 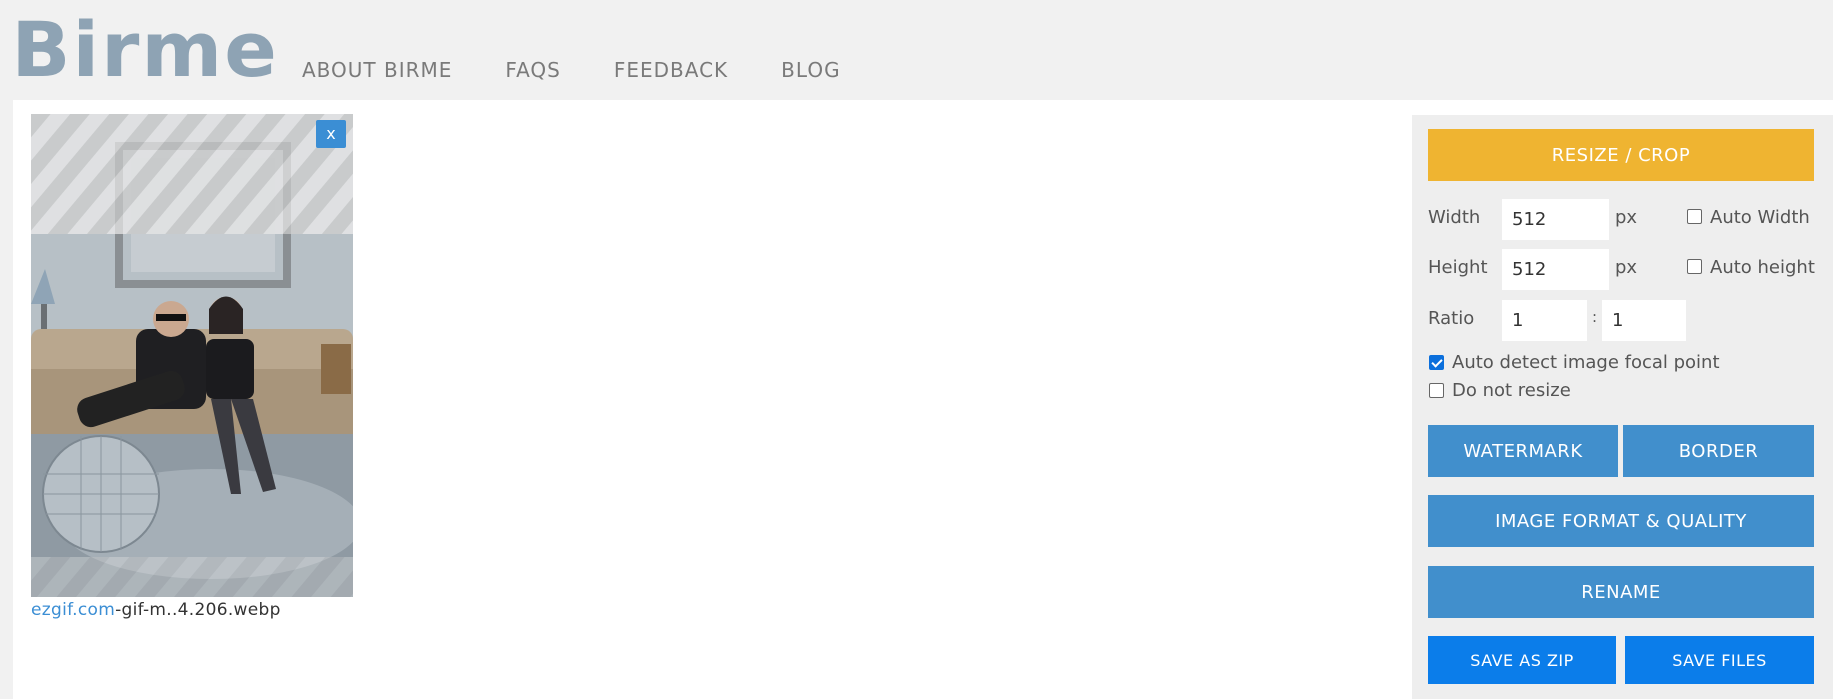 I want to click on nav-feedback: FEEDBACK, so click(x=671, y=70).